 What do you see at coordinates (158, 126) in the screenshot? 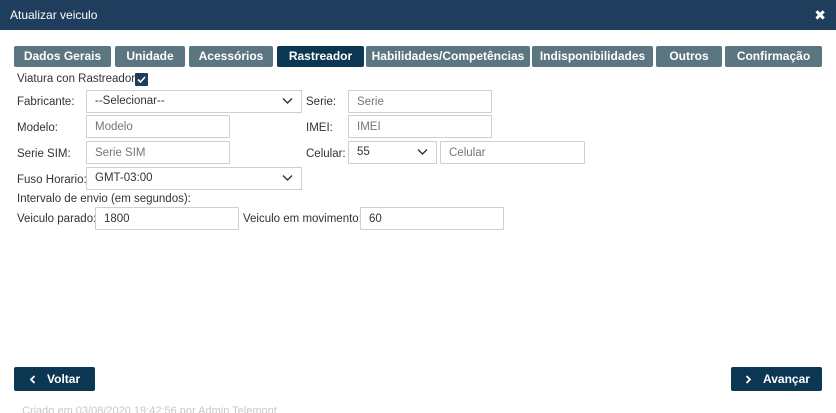
I see `model-input` at bounding box center [158, 126].